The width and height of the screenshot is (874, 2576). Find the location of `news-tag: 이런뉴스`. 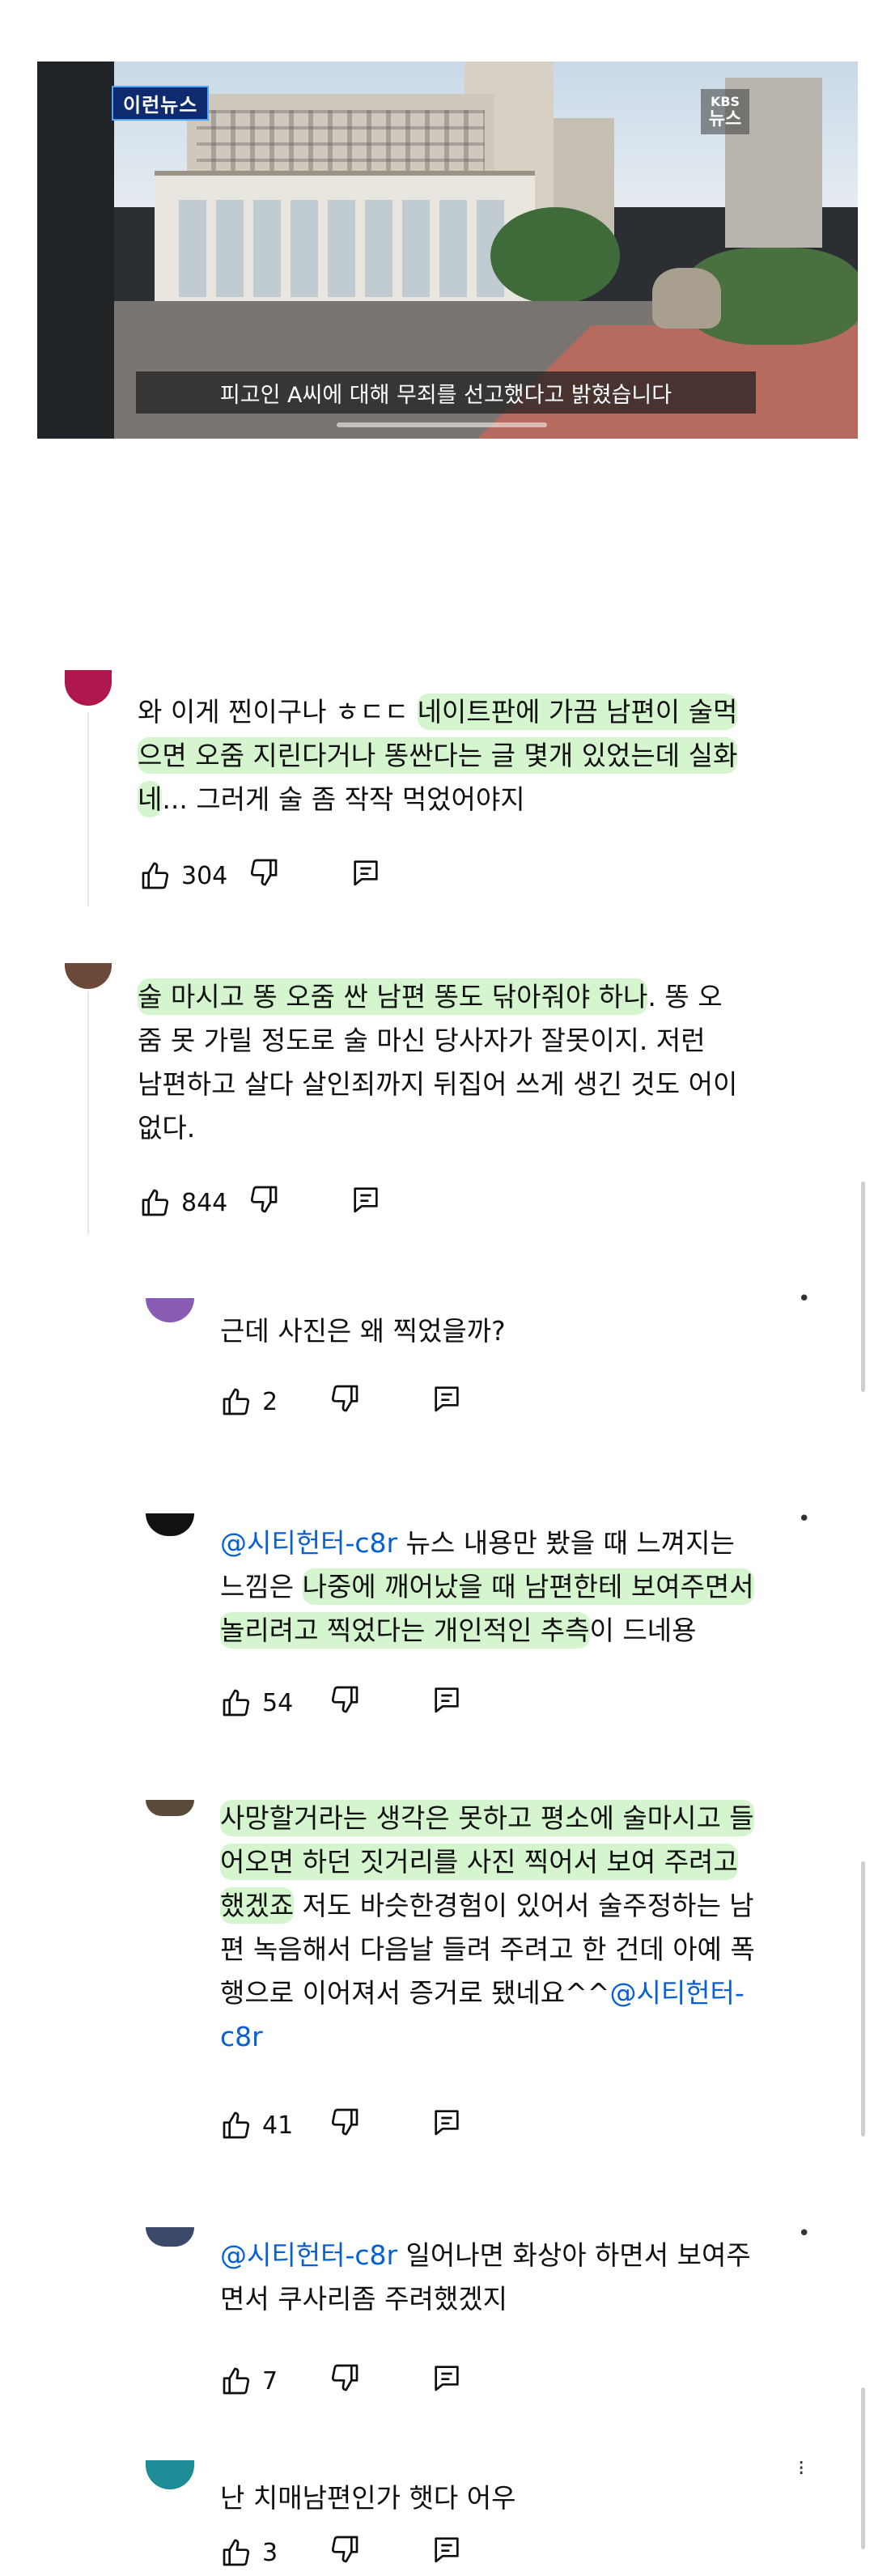

news-tag: 이런뉴스 is located at coordinates (161, 103).